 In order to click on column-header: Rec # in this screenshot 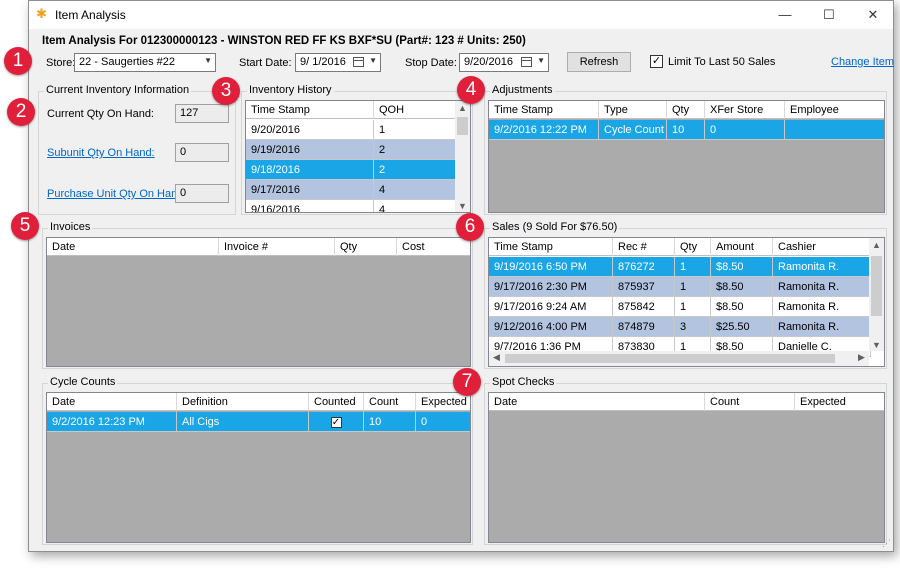, I will do `click(644, 247)`.